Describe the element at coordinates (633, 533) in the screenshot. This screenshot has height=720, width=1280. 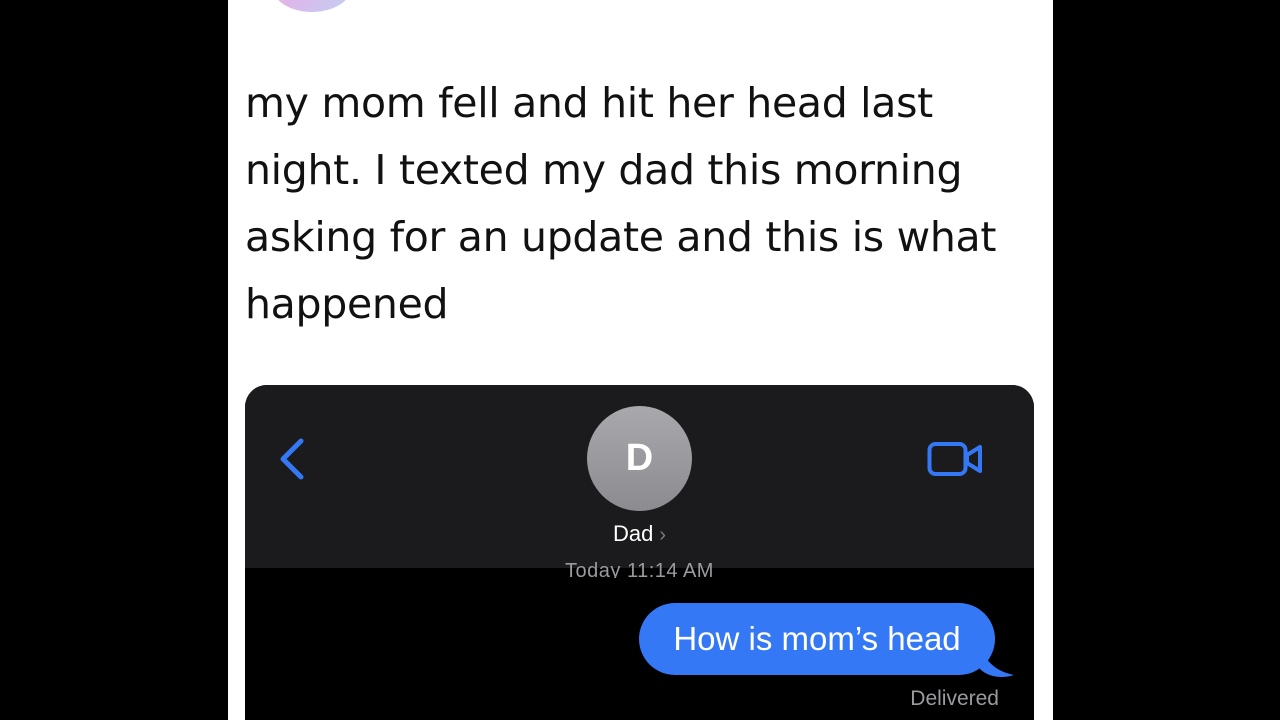
I see `contact-name: Dad` at that location.